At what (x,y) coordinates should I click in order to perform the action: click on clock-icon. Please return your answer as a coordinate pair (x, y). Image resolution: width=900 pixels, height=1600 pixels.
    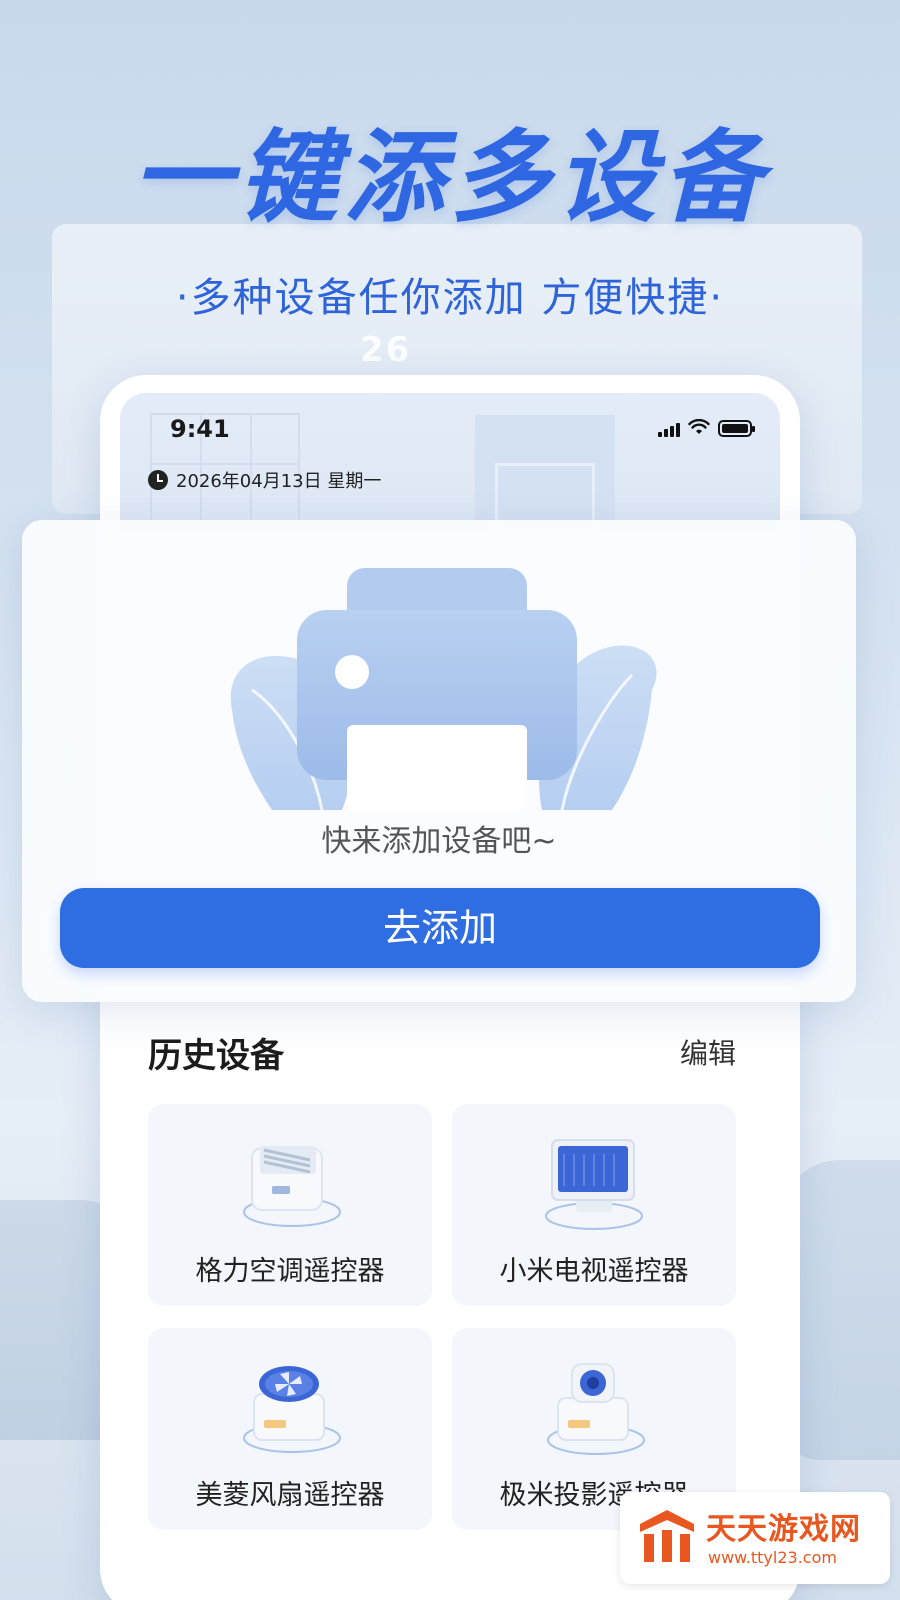
    Looking at the image, I should click on (158, 480).